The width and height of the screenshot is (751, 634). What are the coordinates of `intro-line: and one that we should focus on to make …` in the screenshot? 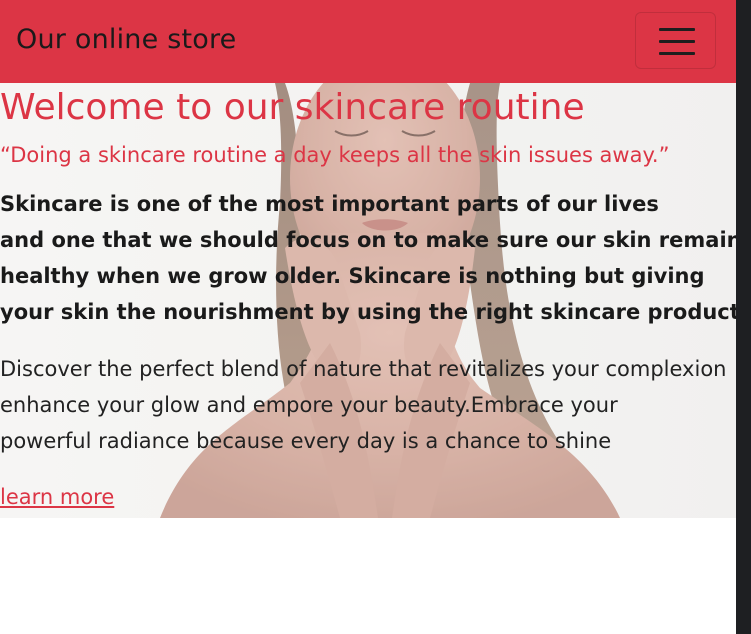 It's located at (368, 240).